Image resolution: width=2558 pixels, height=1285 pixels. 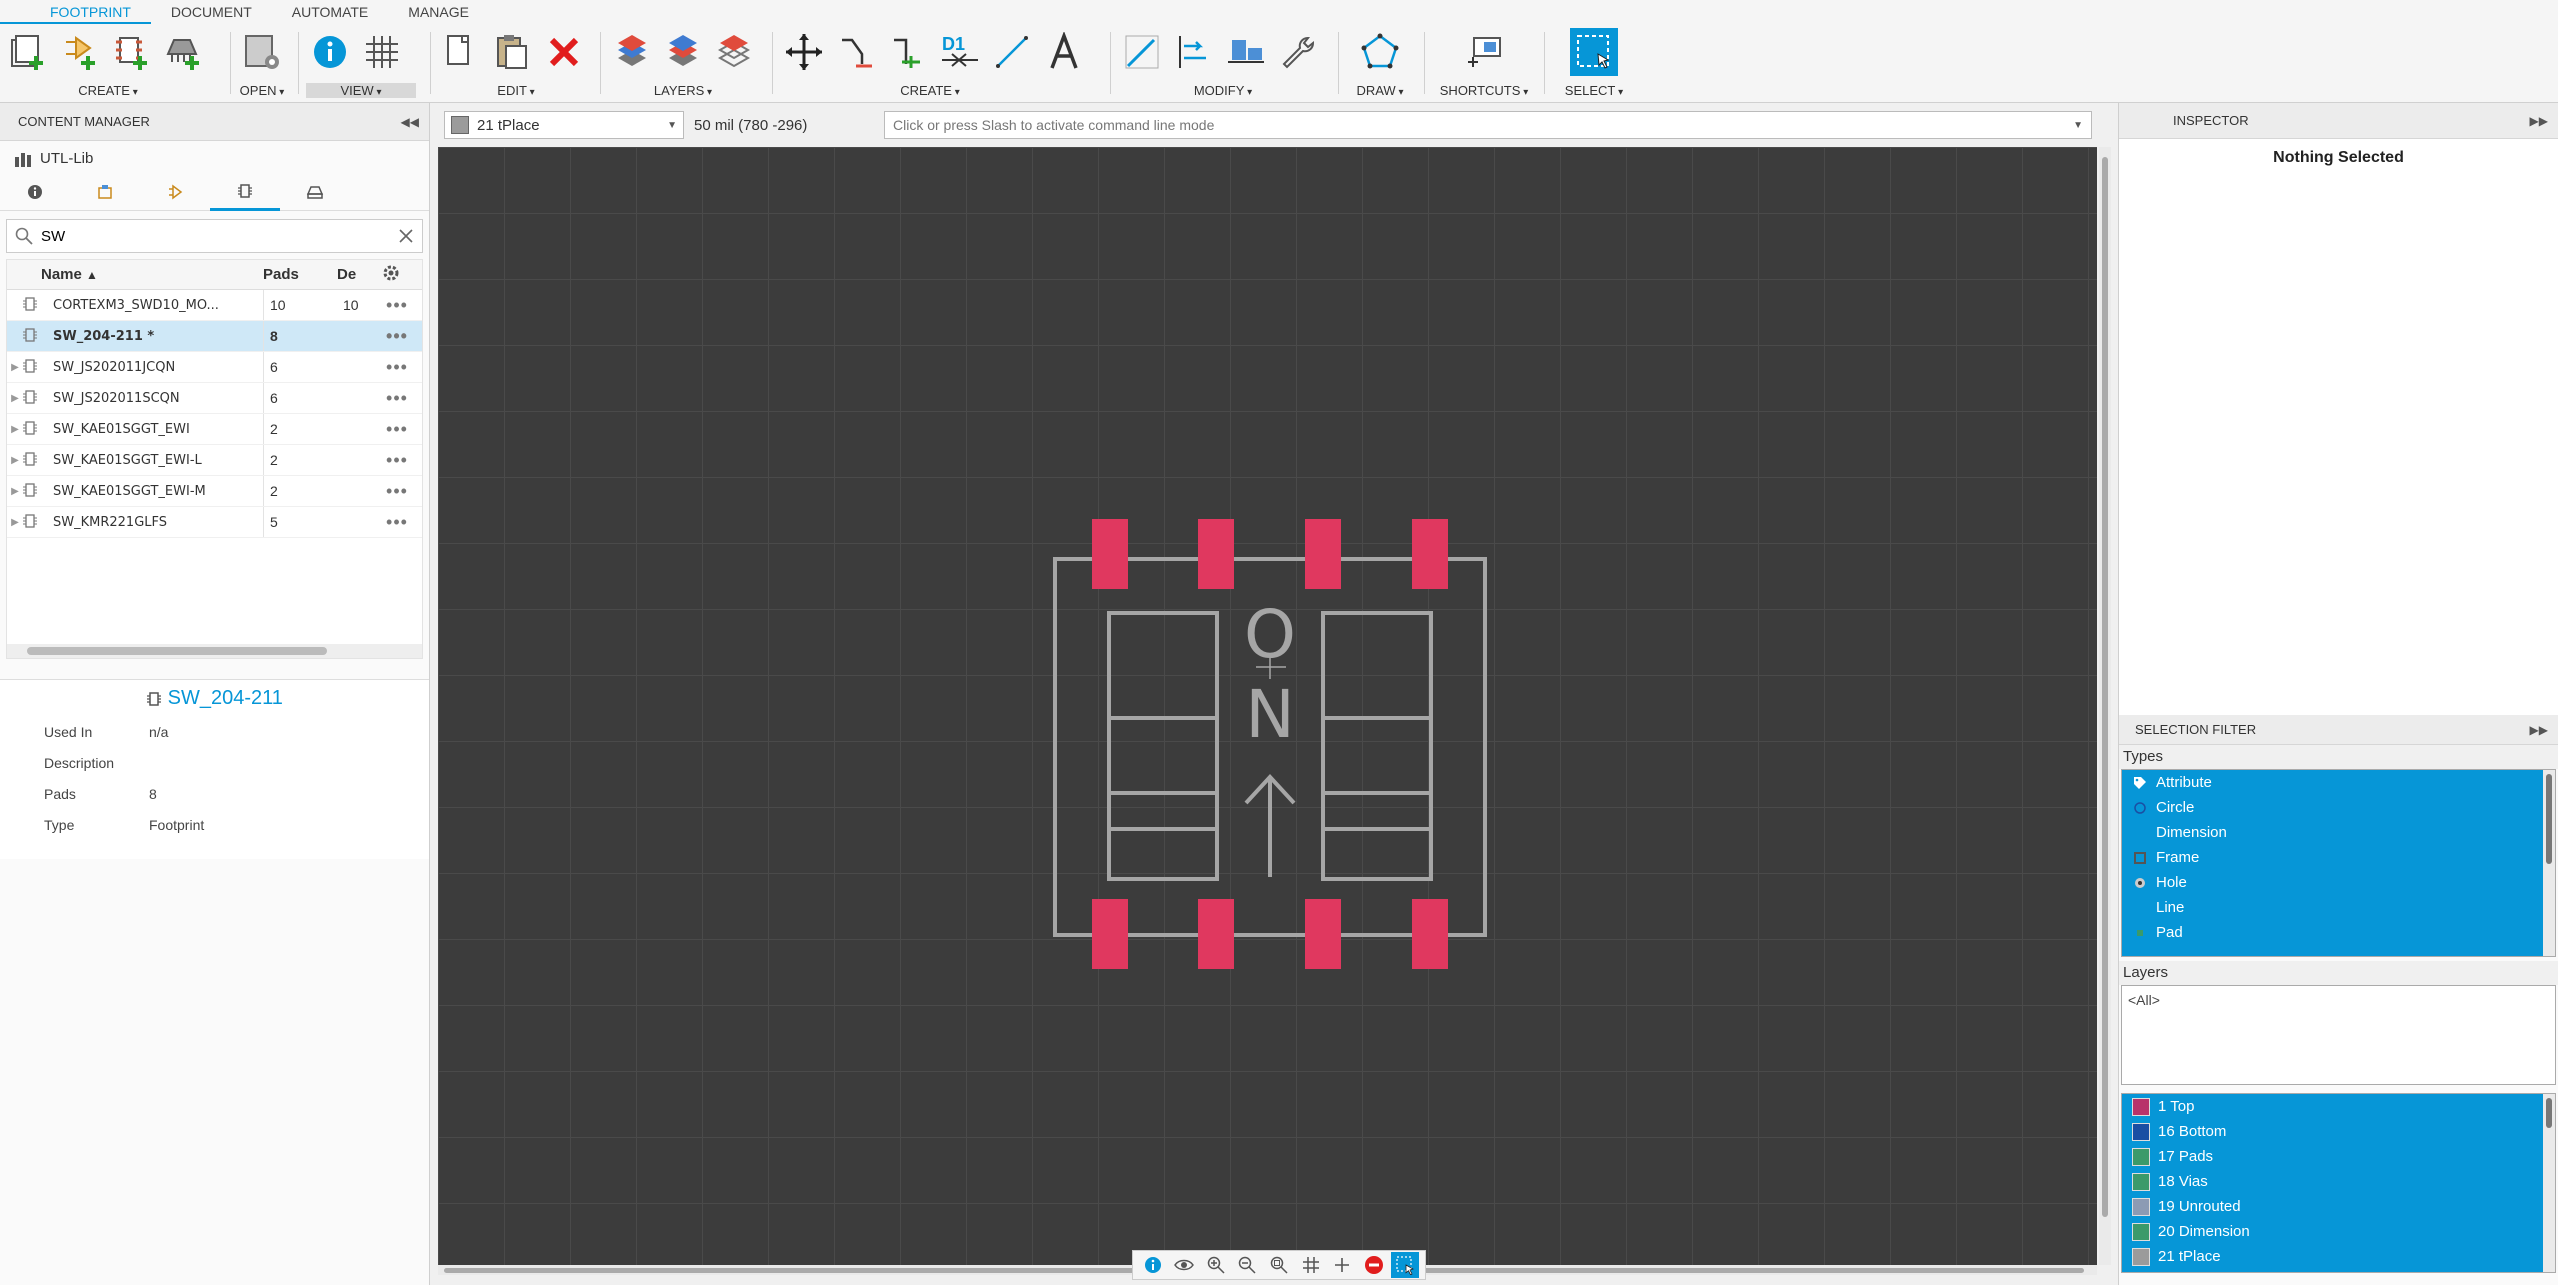 What do you see at coordinates (1380, 52) in the screenshot?
I see `polygon-icon` at bounding box center [1380, 52].